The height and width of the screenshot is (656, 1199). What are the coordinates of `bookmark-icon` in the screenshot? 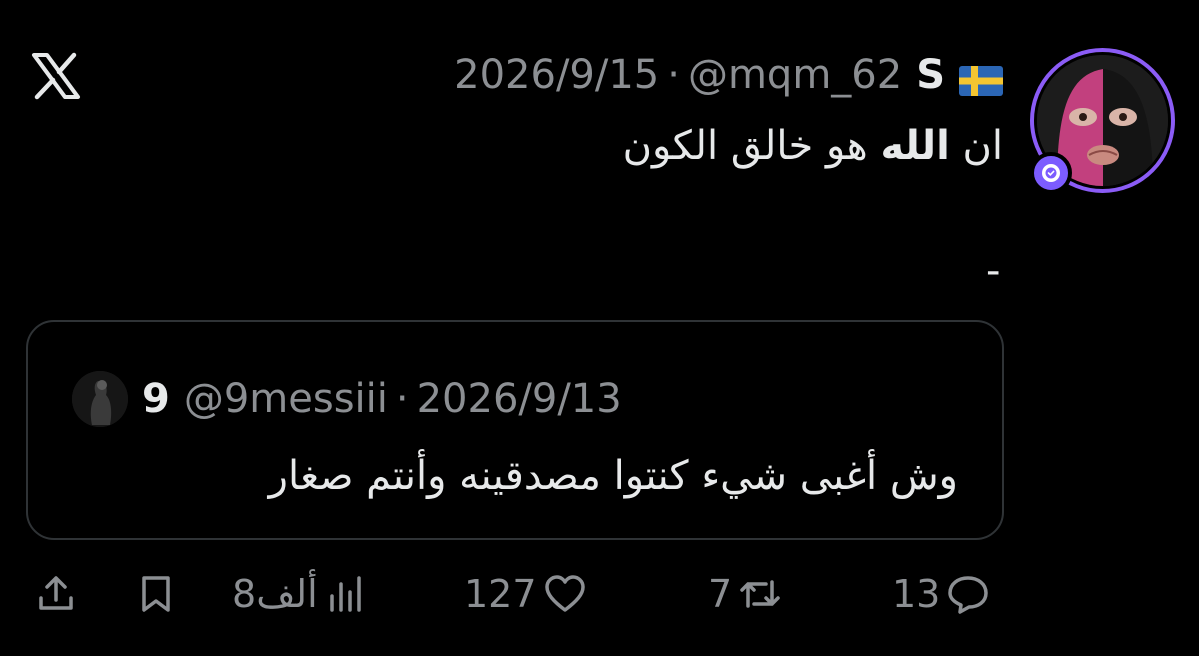 It's located at (156, 594).